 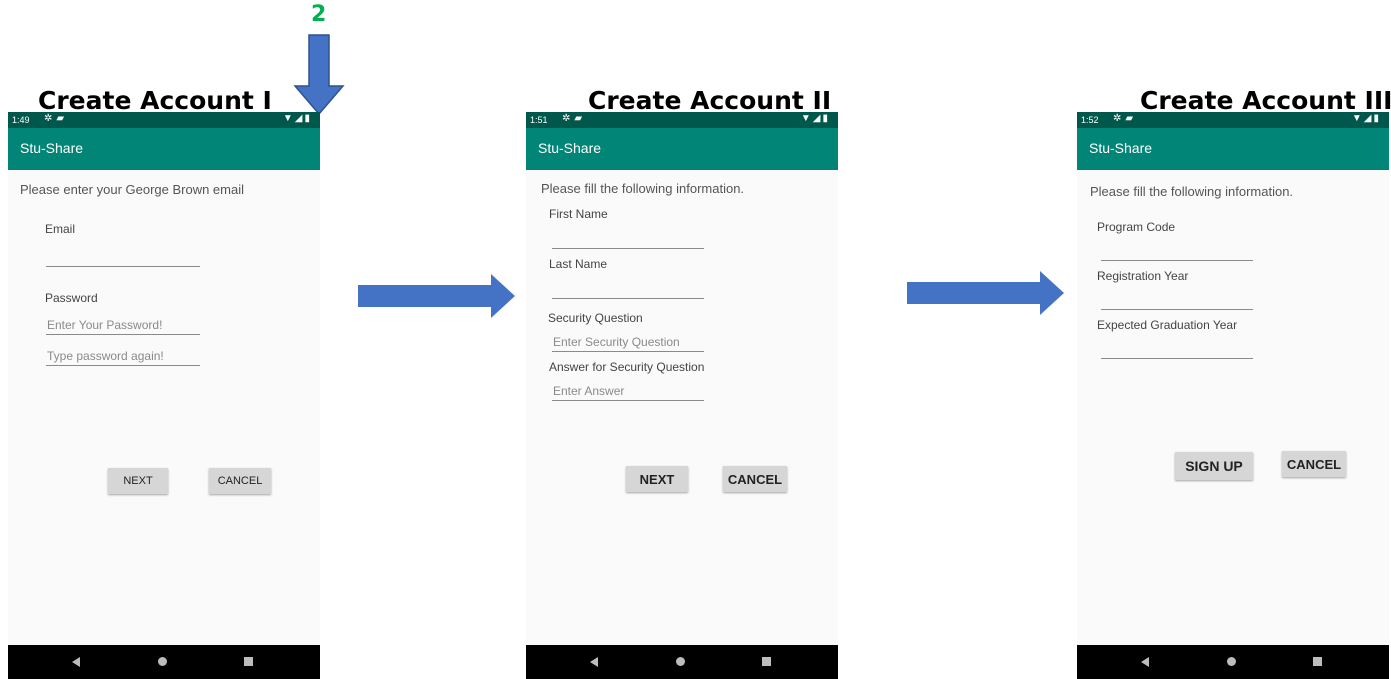 What do you see at coordinates (60, 229) in the screenshot?
I see `email-label: Email` at bounding box center [60, 229].